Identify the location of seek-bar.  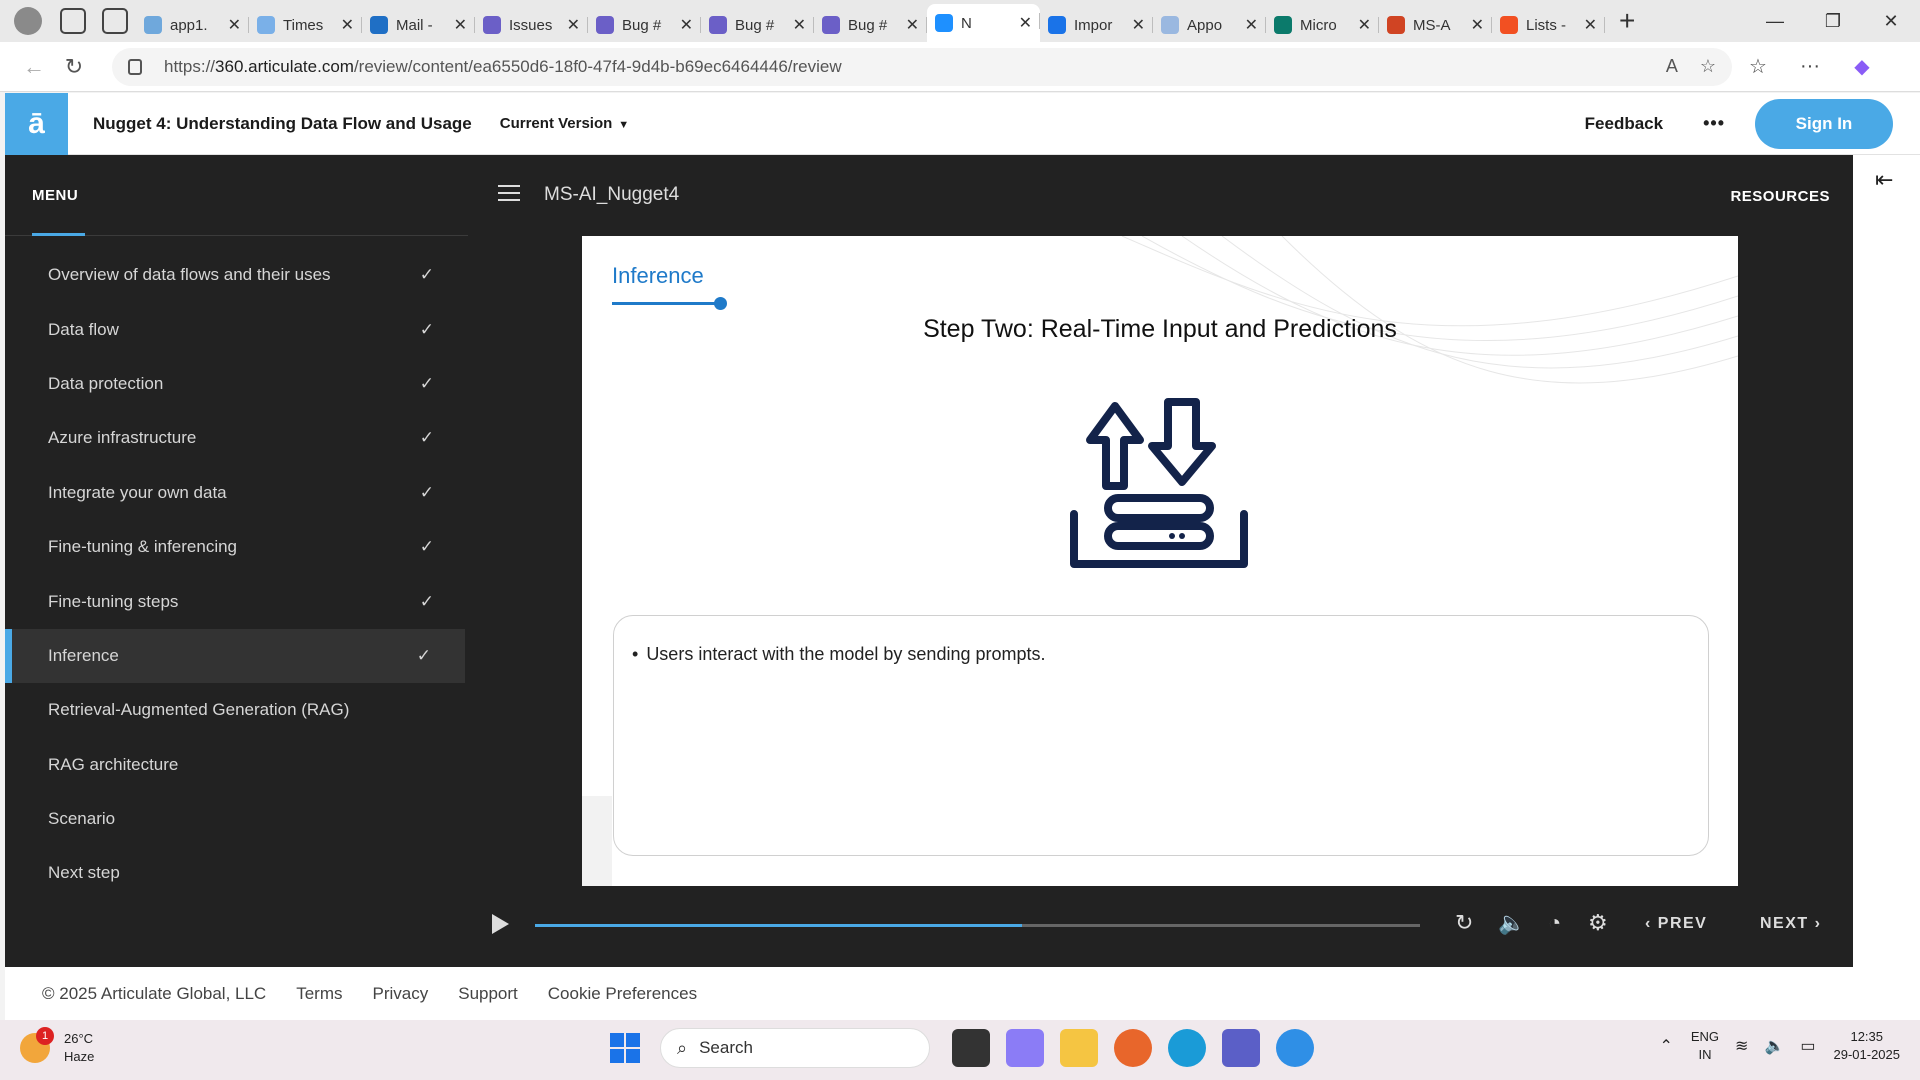
(977, 925).